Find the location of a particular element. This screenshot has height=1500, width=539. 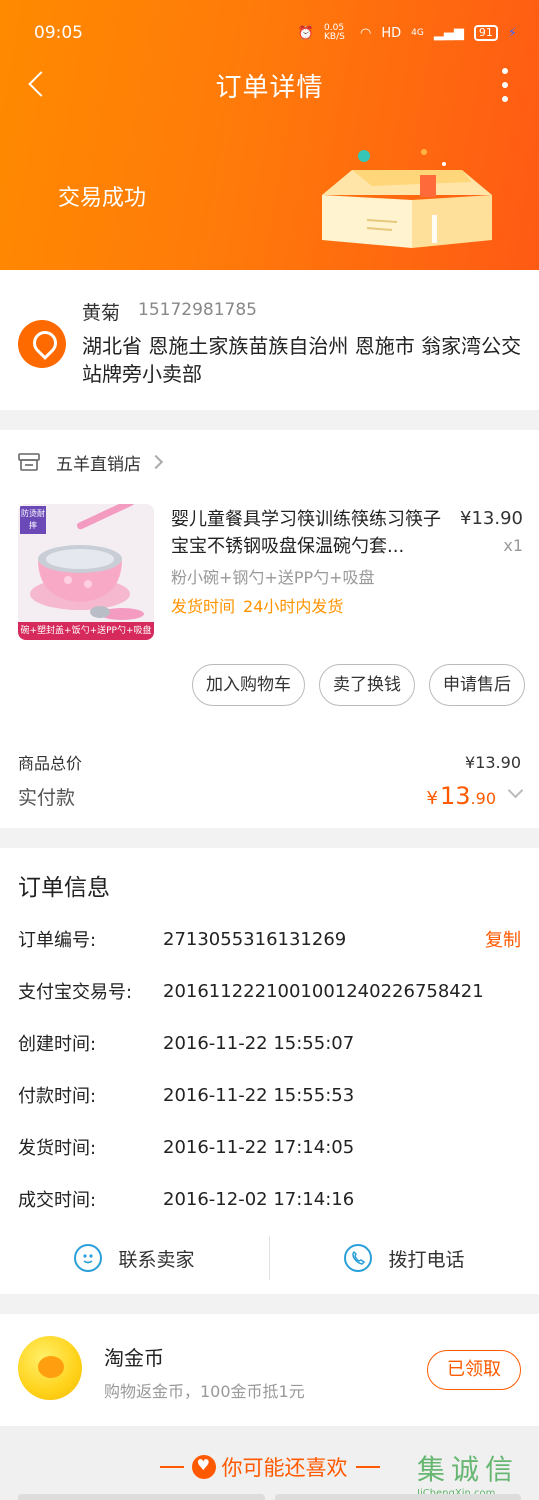

alipay-no-row: 支付宝交易号: 2016112221001001240226758421 is located at coordinates (269, 991).